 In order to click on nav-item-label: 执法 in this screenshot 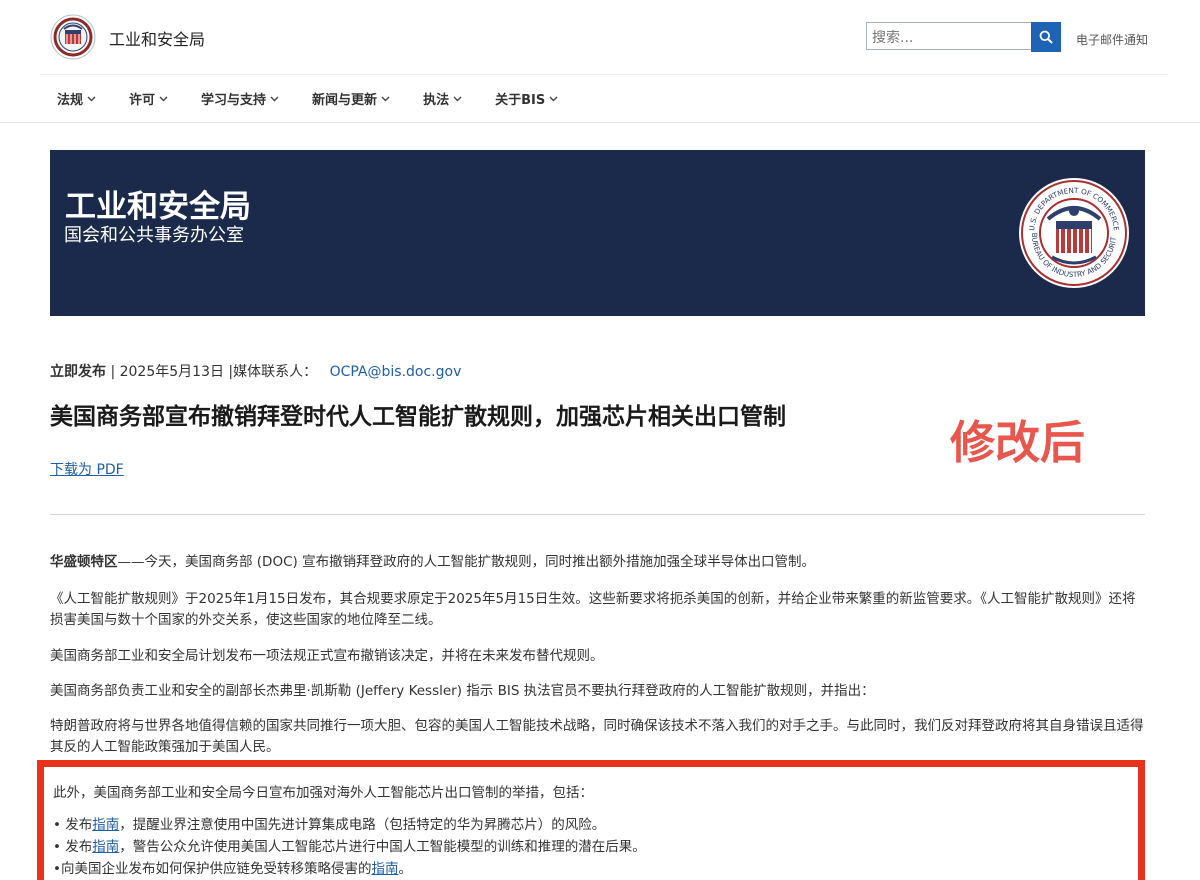, I will do `click(436, 100)`.